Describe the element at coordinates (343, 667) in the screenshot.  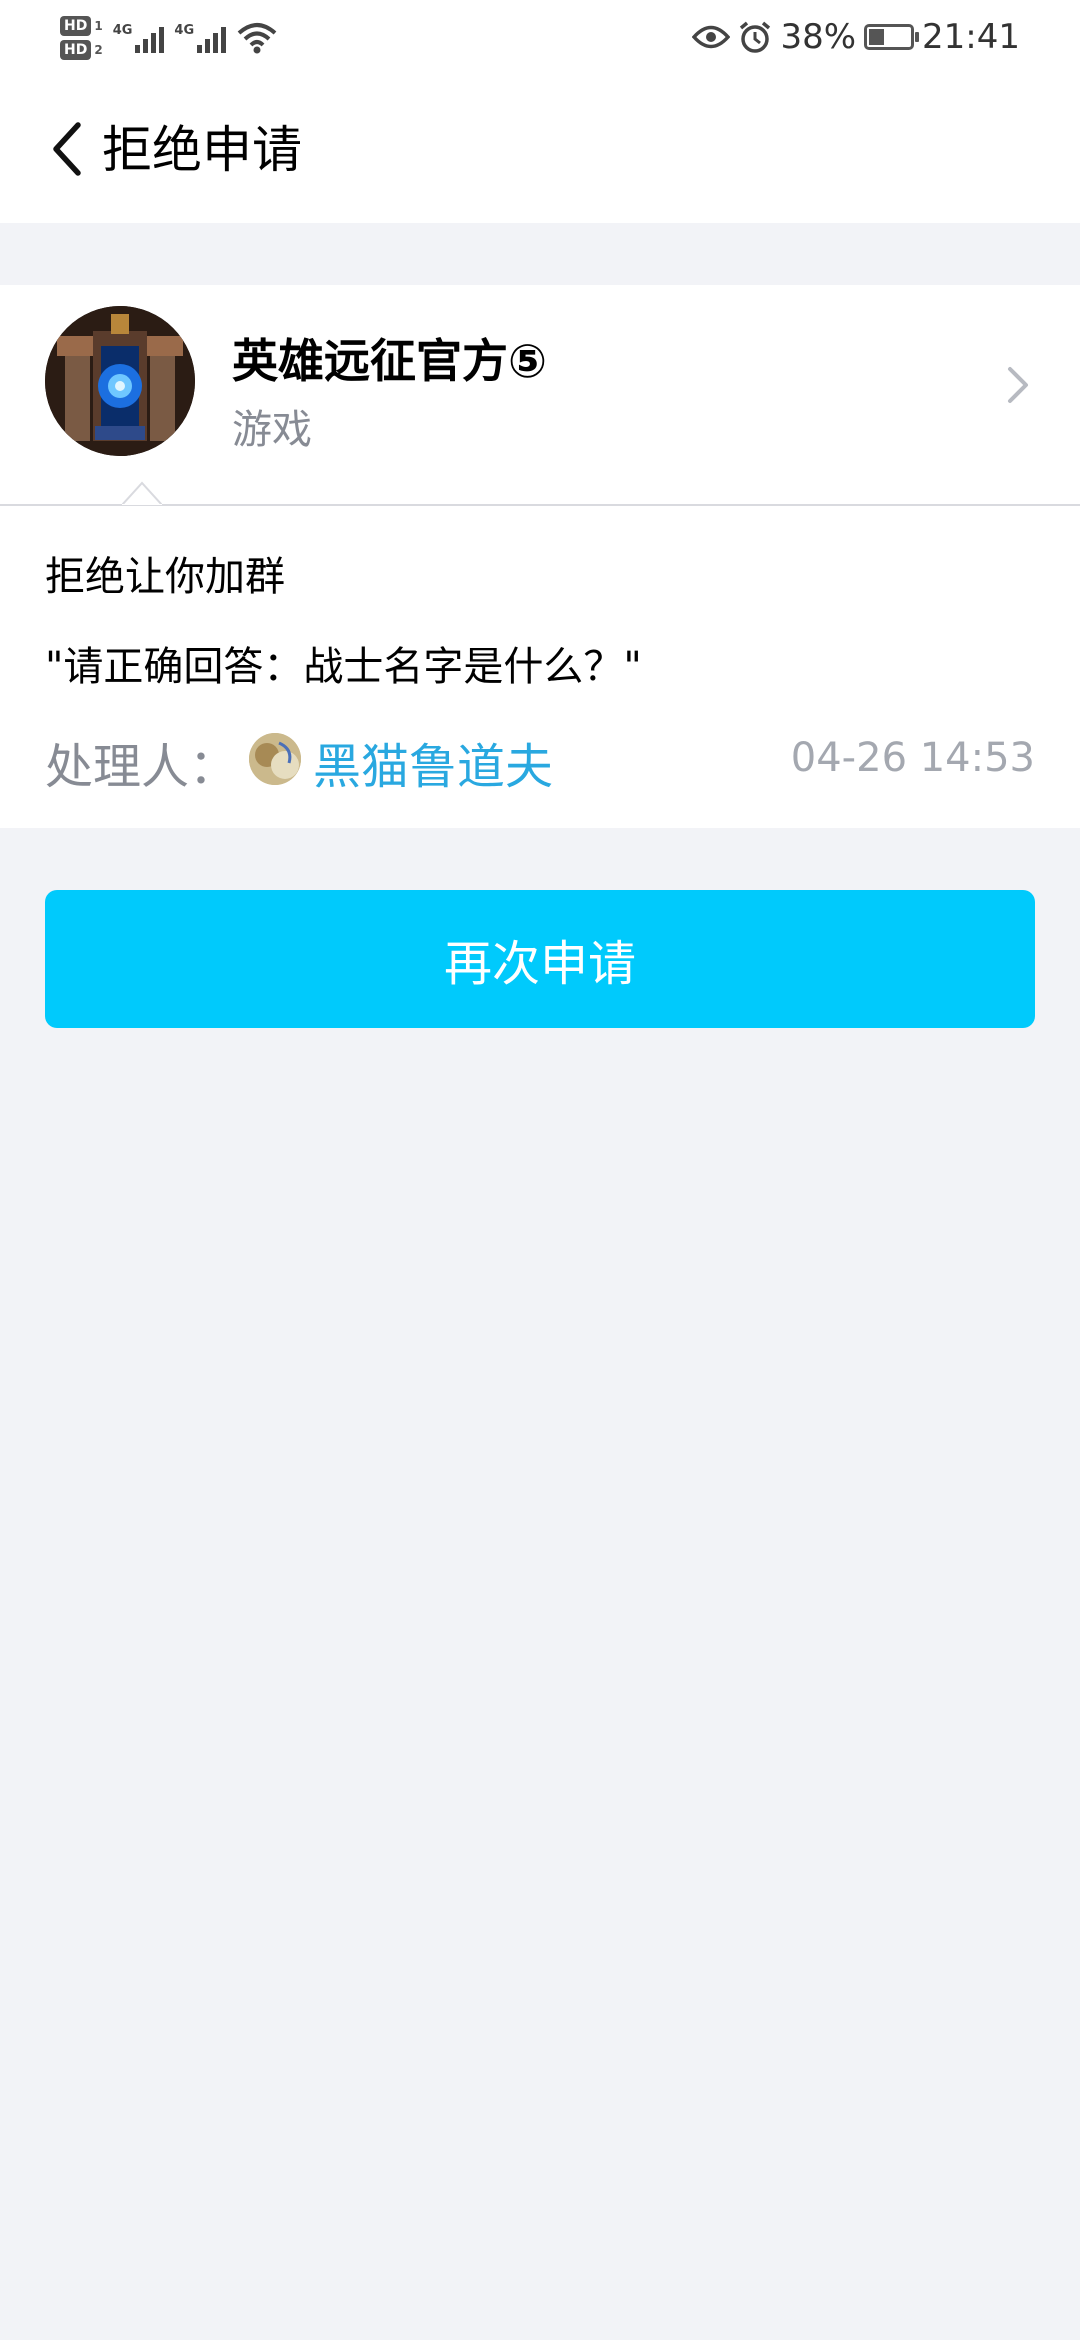
I see `rejection-reason: "请正确回答：战士名字是什么？"` at that location.